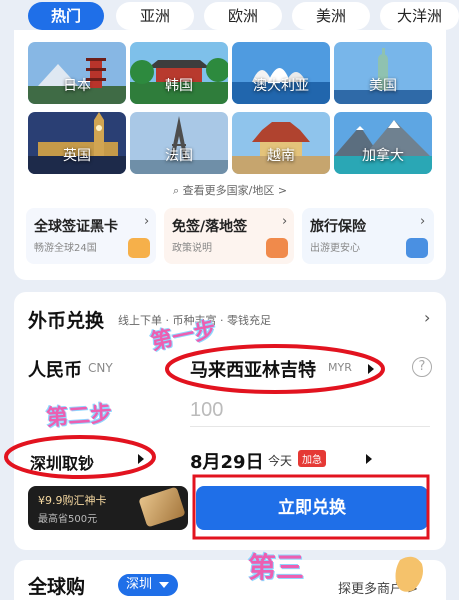 The height and width of the screenshot is (600, 459). What do you see at coordinates (192, 248) in the screenshot?
I see `service-subtitle: 政策说明` at bounding box center [192, 248].